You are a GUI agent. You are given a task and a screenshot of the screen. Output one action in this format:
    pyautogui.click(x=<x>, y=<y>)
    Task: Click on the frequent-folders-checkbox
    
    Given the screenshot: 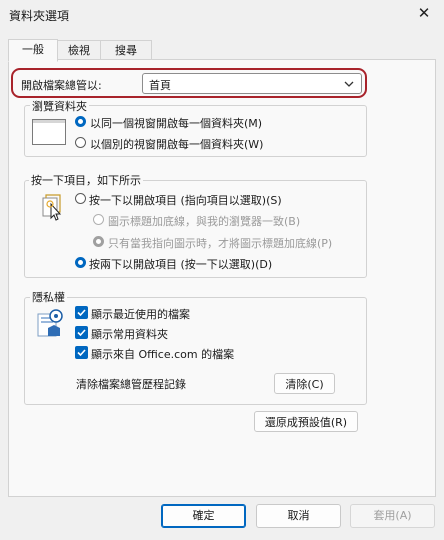 What is the action you would take?
    pyautogui.click(x=81, y=332)
    